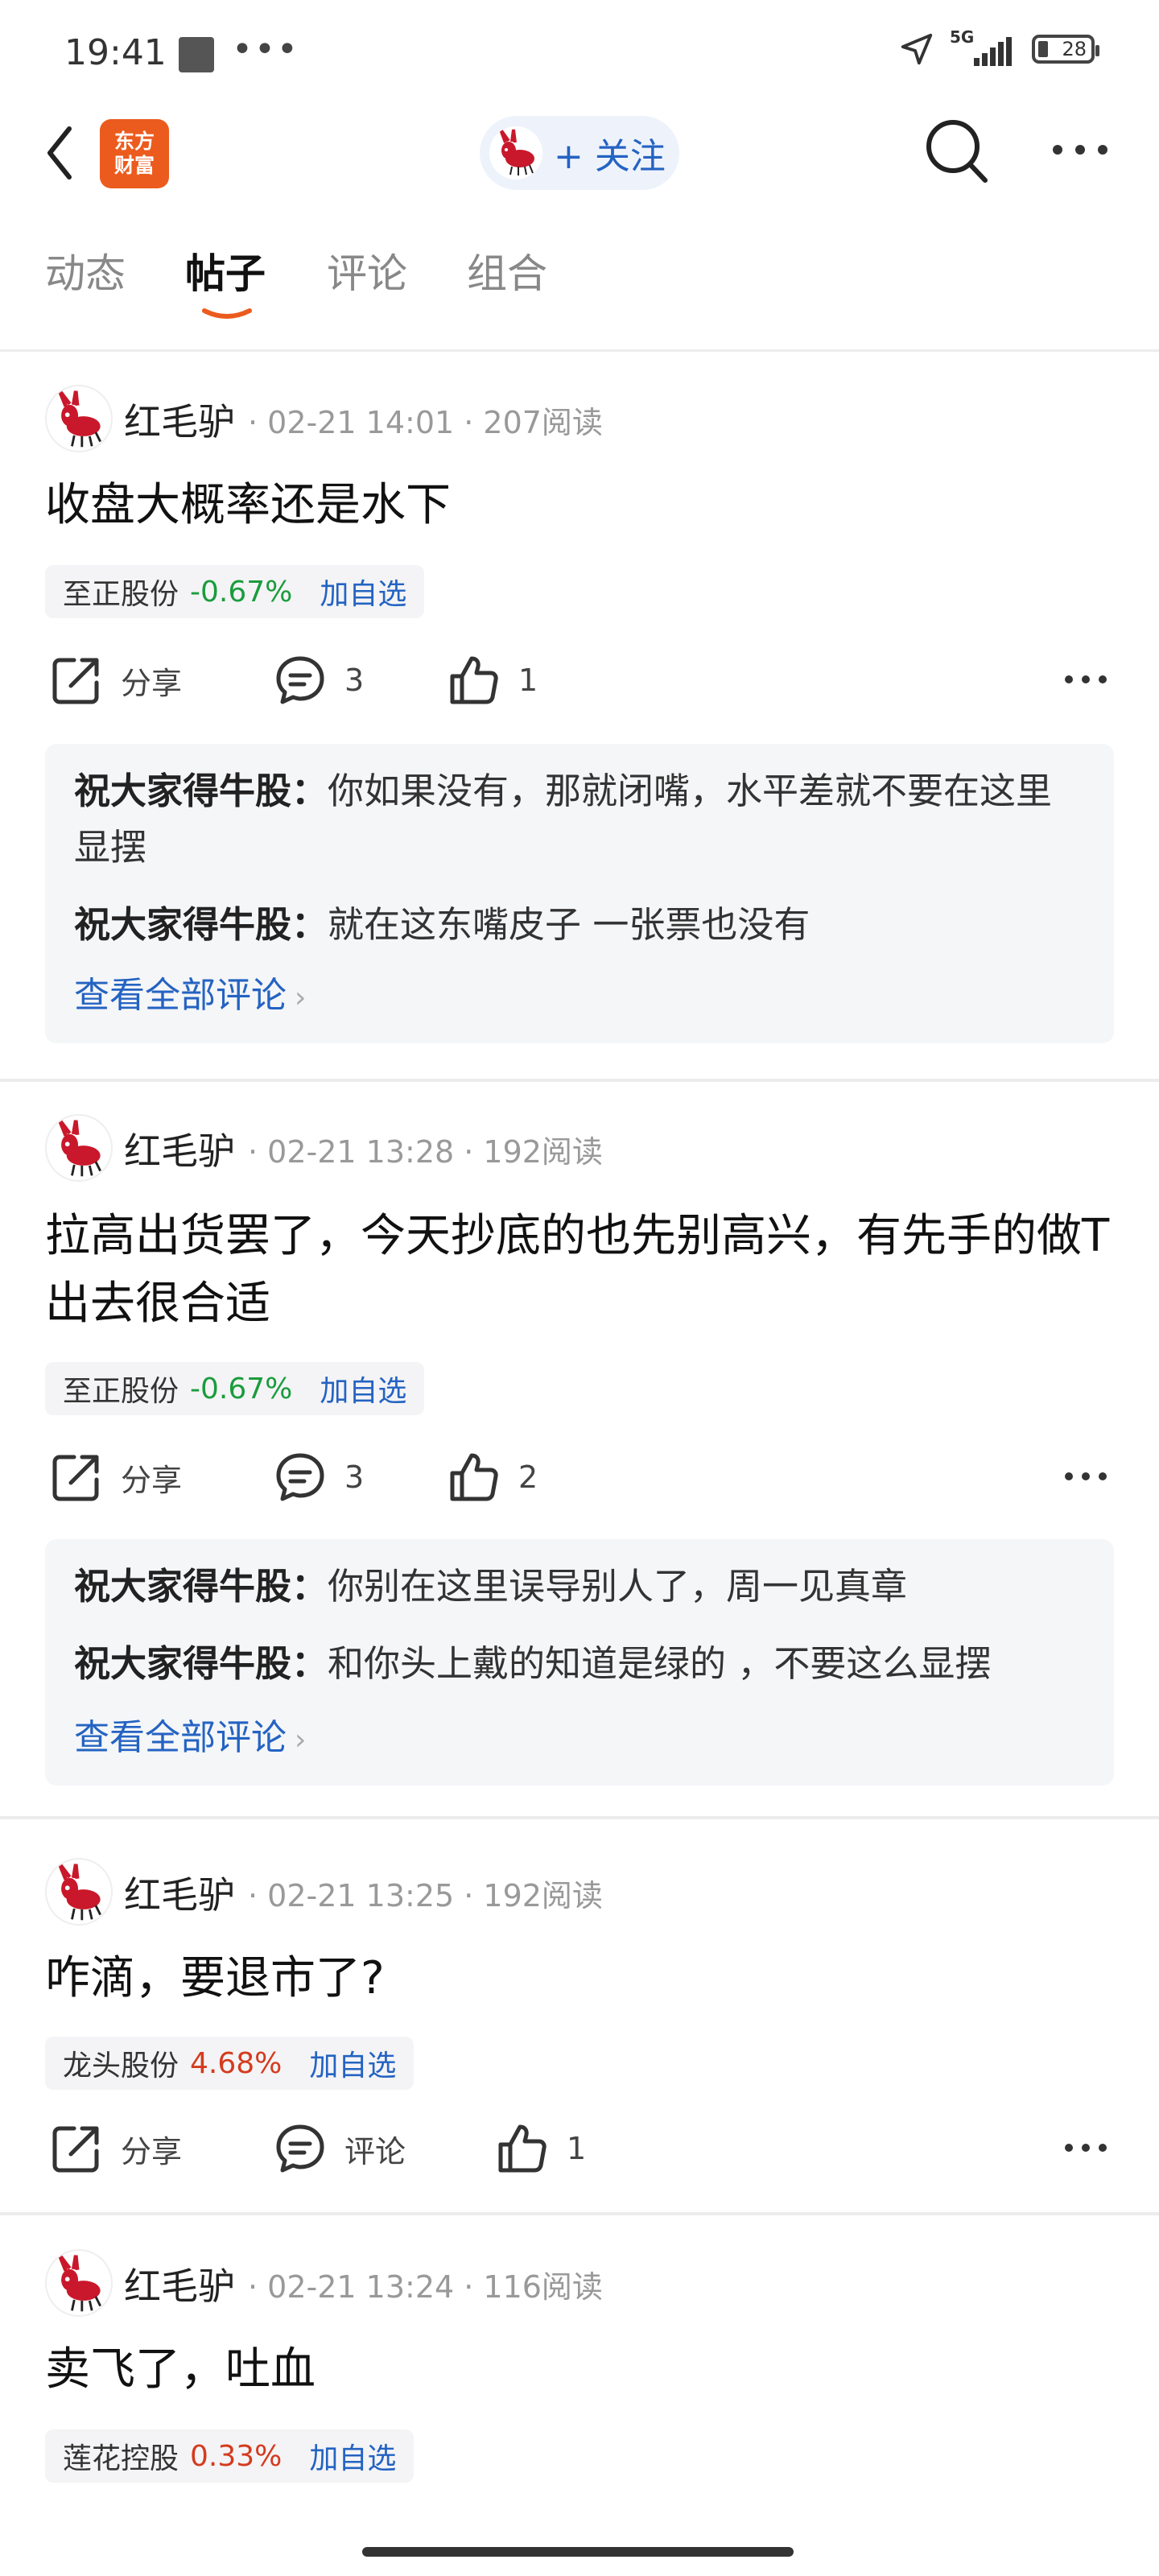 This screenshot has width=1159, height=2576. I want to click on notification-square-icon, so click(196, 54).